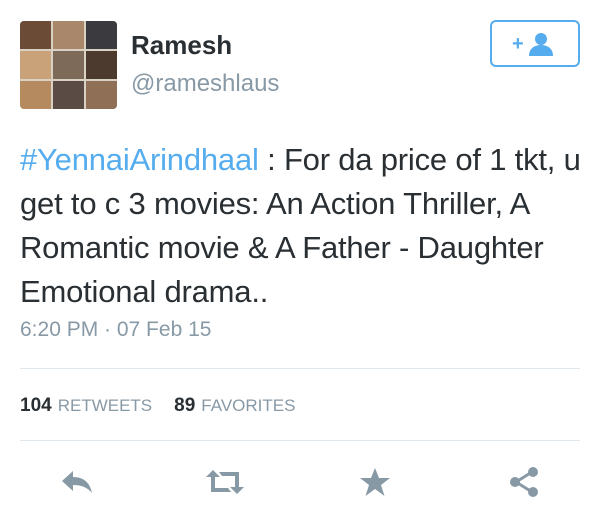  I want to click on tweet-stats: 104 RETWEETS 89 FAVORITES, so click(157, 406).